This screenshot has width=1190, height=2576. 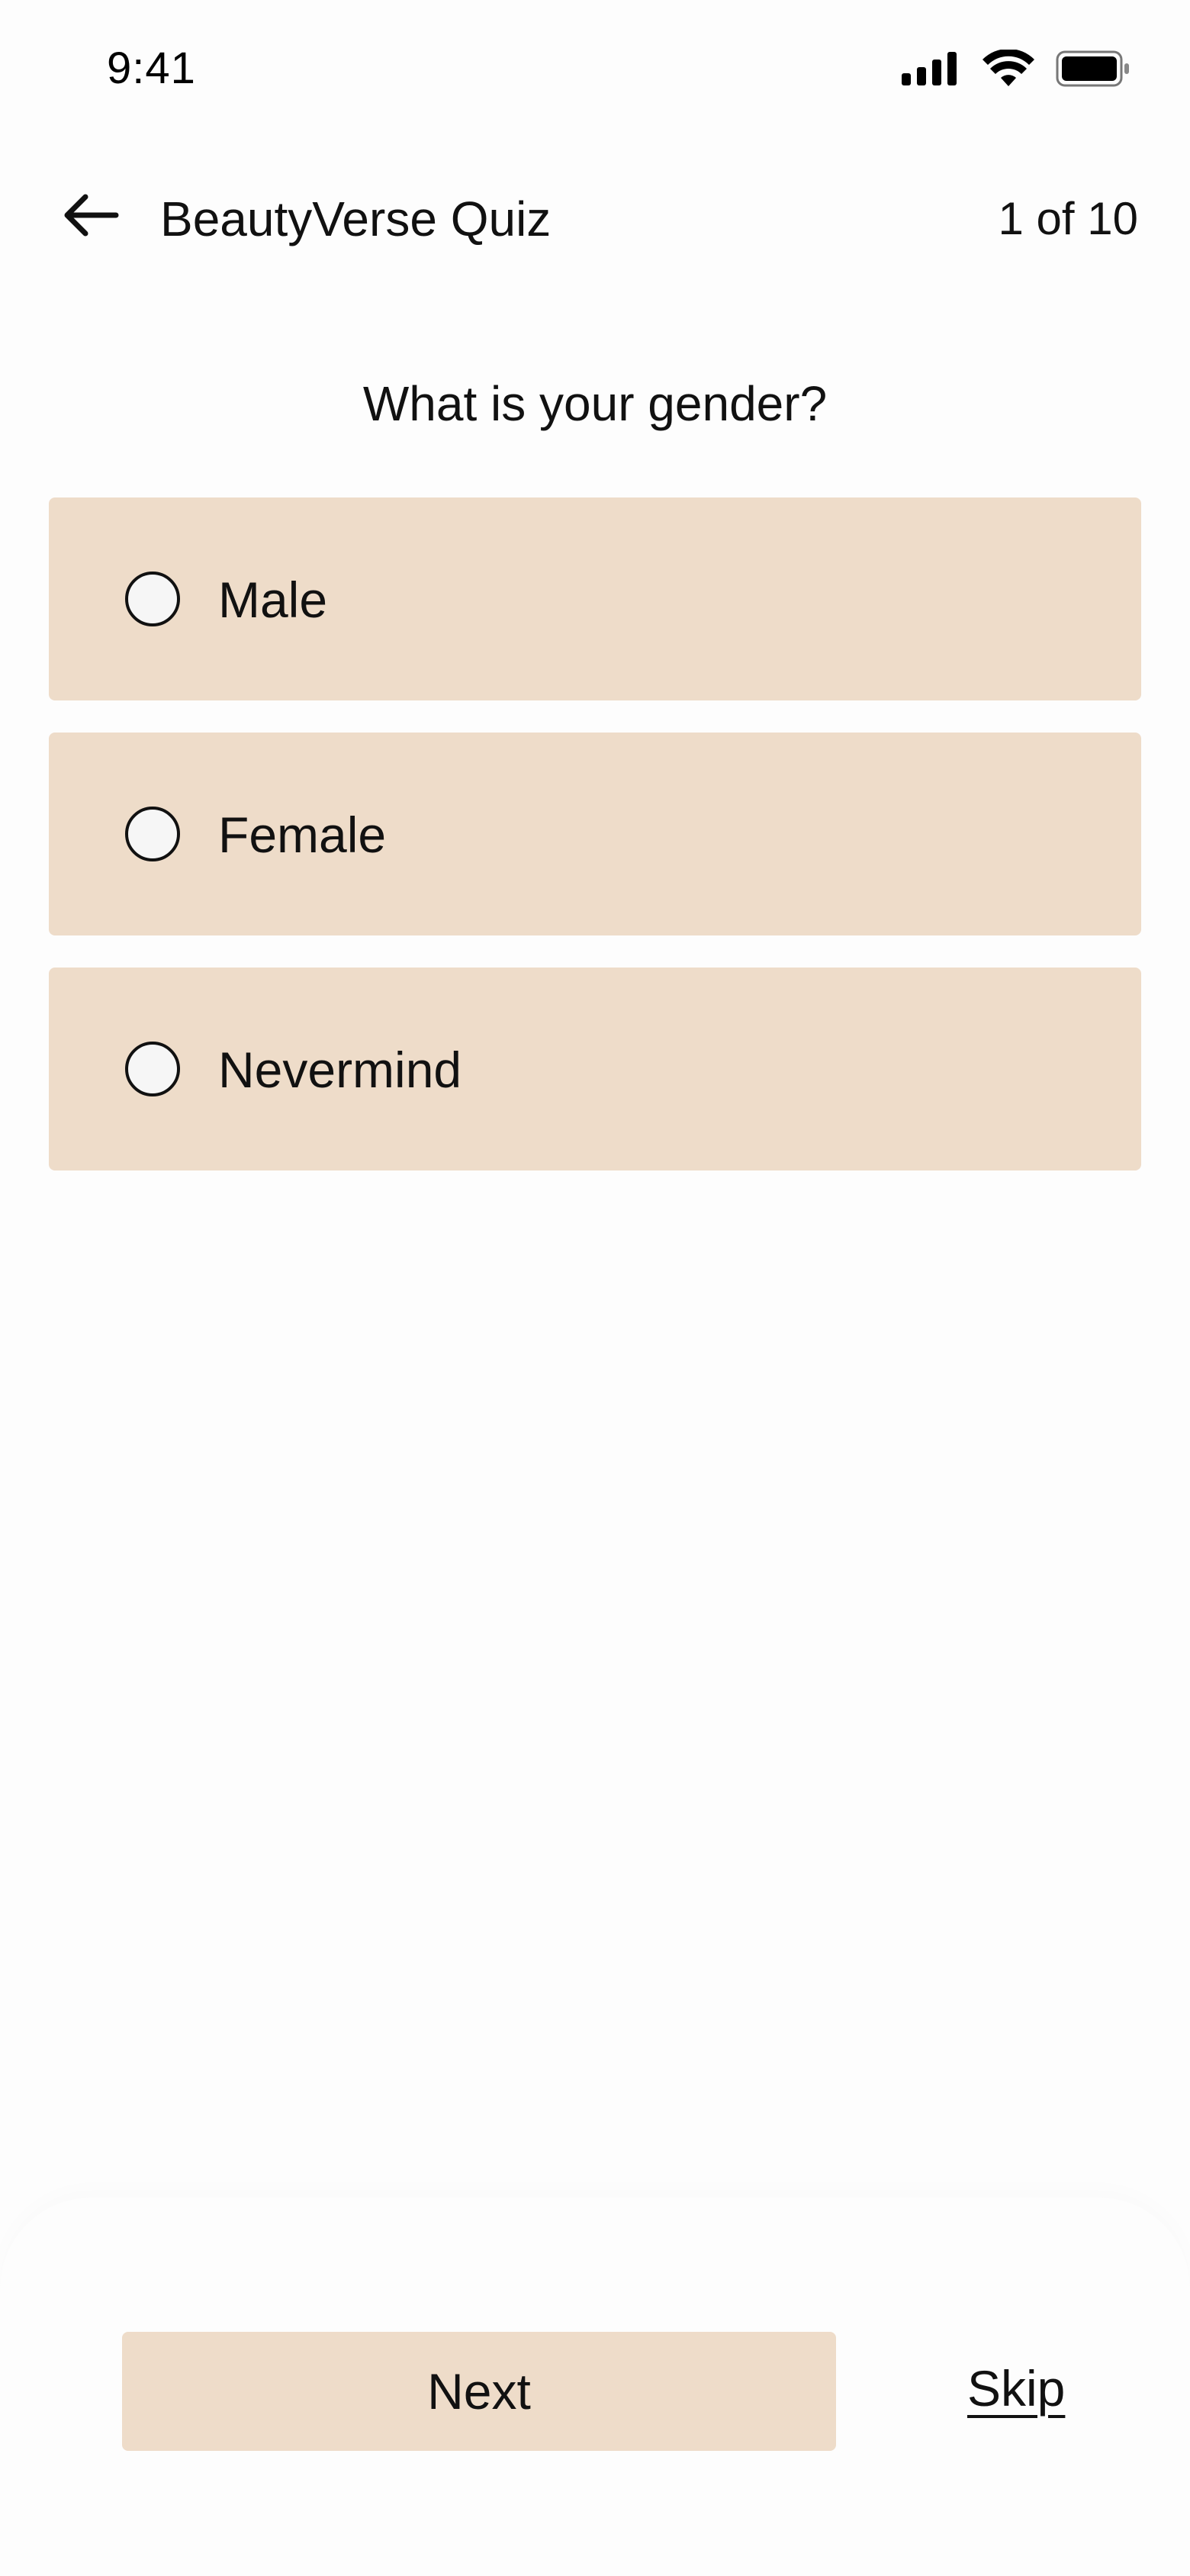 I want to click on quiz-header: BeautyVerse Quiz 1 of 10, so click(x=595, y=217).